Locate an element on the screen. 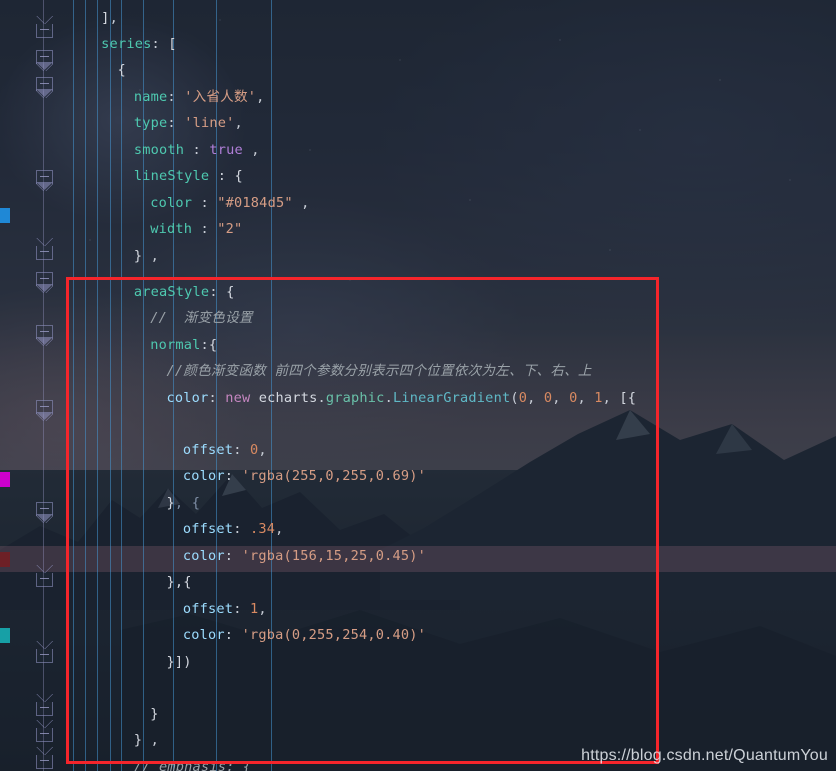 This screenshot has width=836, height=771. code-token: smooth is located at coordinates (159, 150).